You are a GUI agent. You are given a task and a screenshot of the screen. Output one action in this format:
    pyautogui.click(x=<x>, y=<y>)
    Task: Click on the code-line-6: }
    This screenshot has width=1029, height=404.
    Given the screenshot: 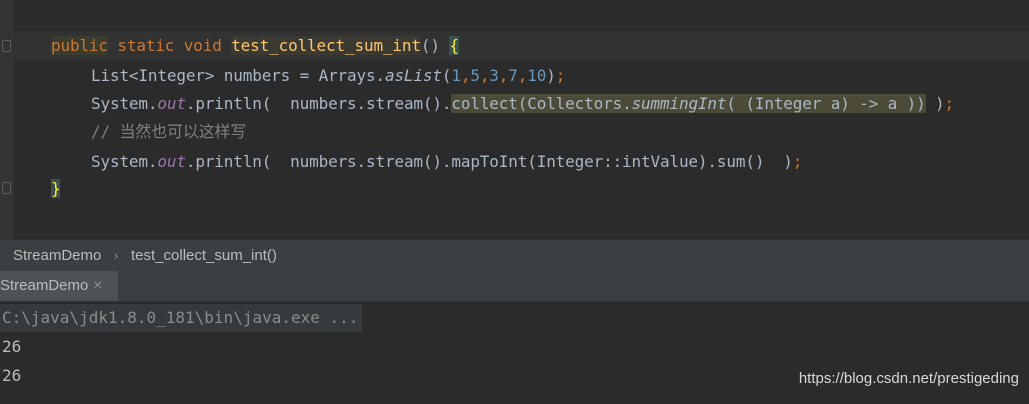 What is the action you would take?
    pyautogui.click(x=56, y=189)
    